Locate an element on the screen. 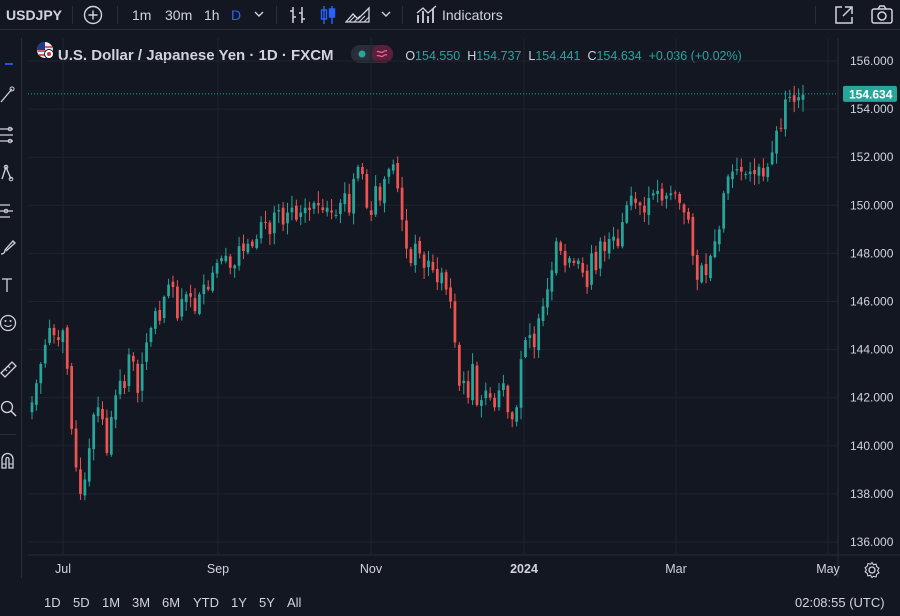 The width and height of the screenshot is (900, 616). high-value: 154.737 is located at coordinates (499, 56).